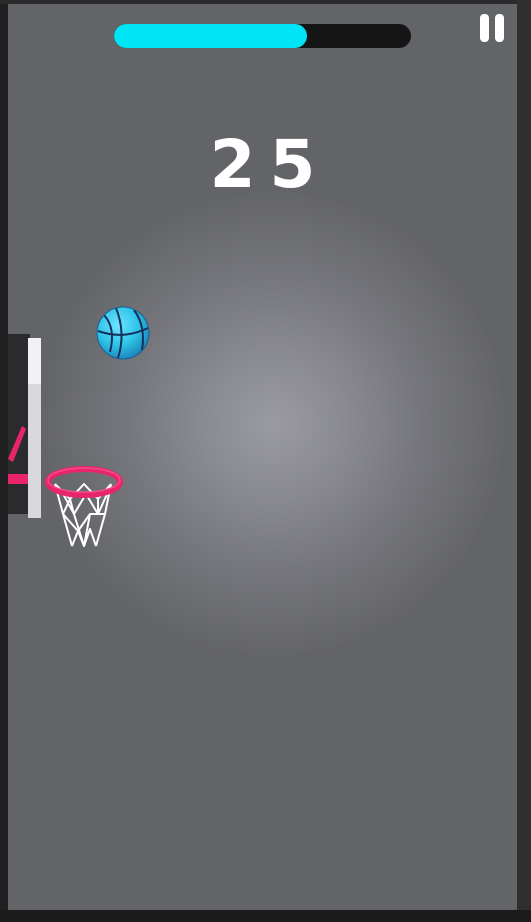  Describe the element at coordinates (524, 461) in the screenshot. I see `window-right-edge` at that location.